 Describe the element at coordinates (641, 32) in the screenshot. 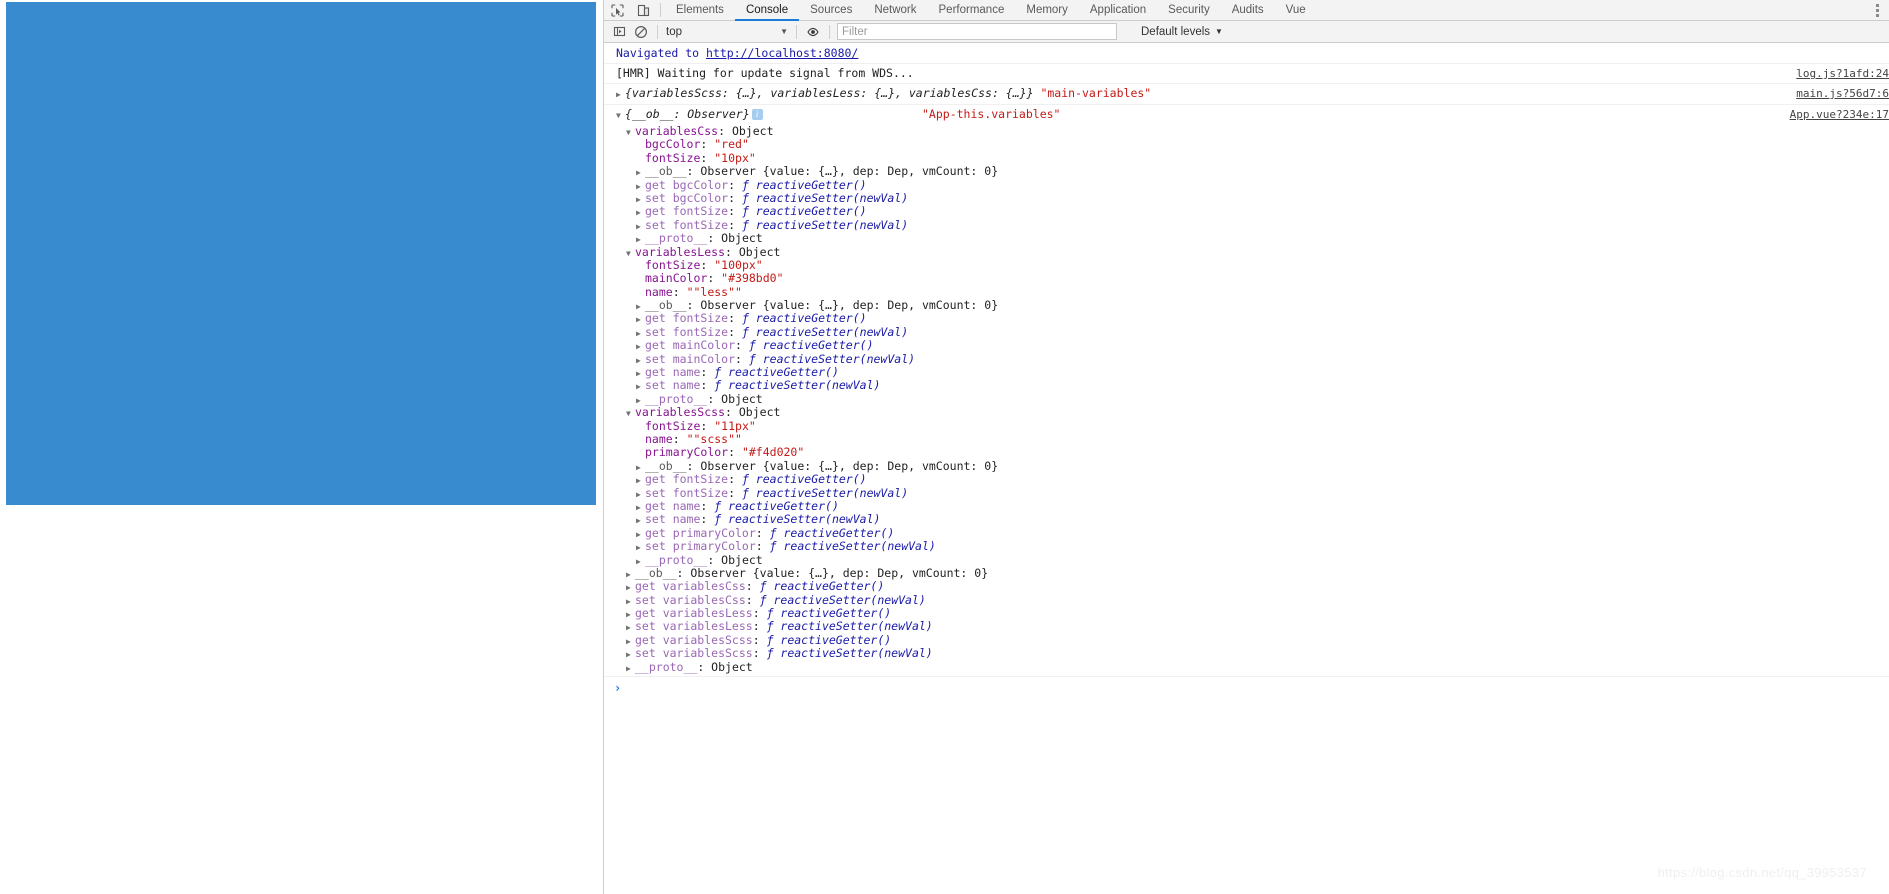

I see `clear-console-icon` at that location.